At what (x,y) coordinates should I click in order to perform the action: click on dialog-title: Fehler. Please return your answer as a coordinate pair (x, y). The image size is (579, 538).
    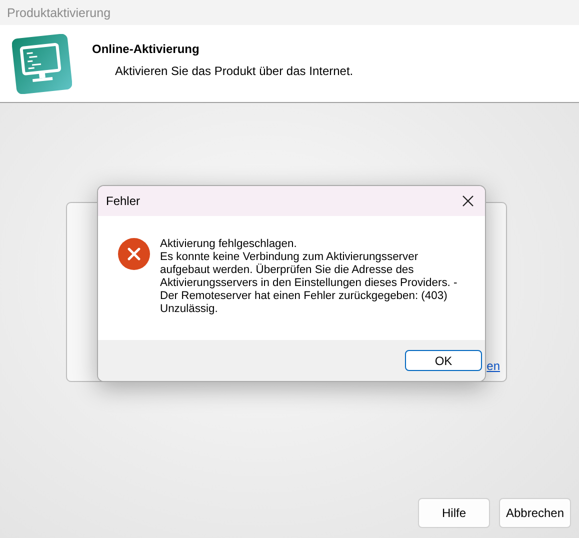
    Looking at the image, I should click on (123, 201).